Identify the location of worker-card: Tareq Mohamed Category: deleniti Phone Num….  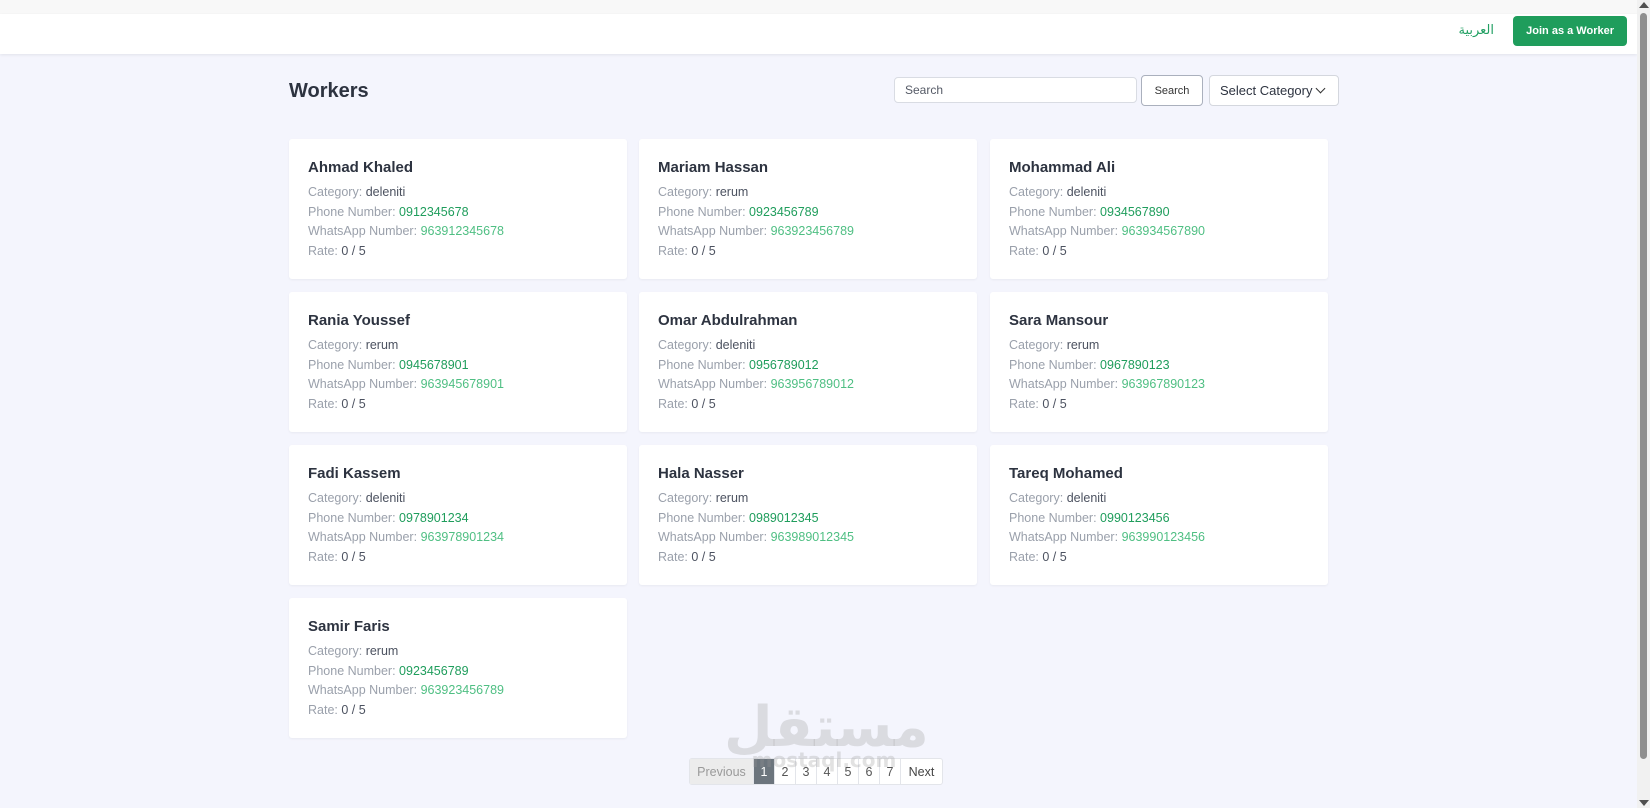
(1159, 515).